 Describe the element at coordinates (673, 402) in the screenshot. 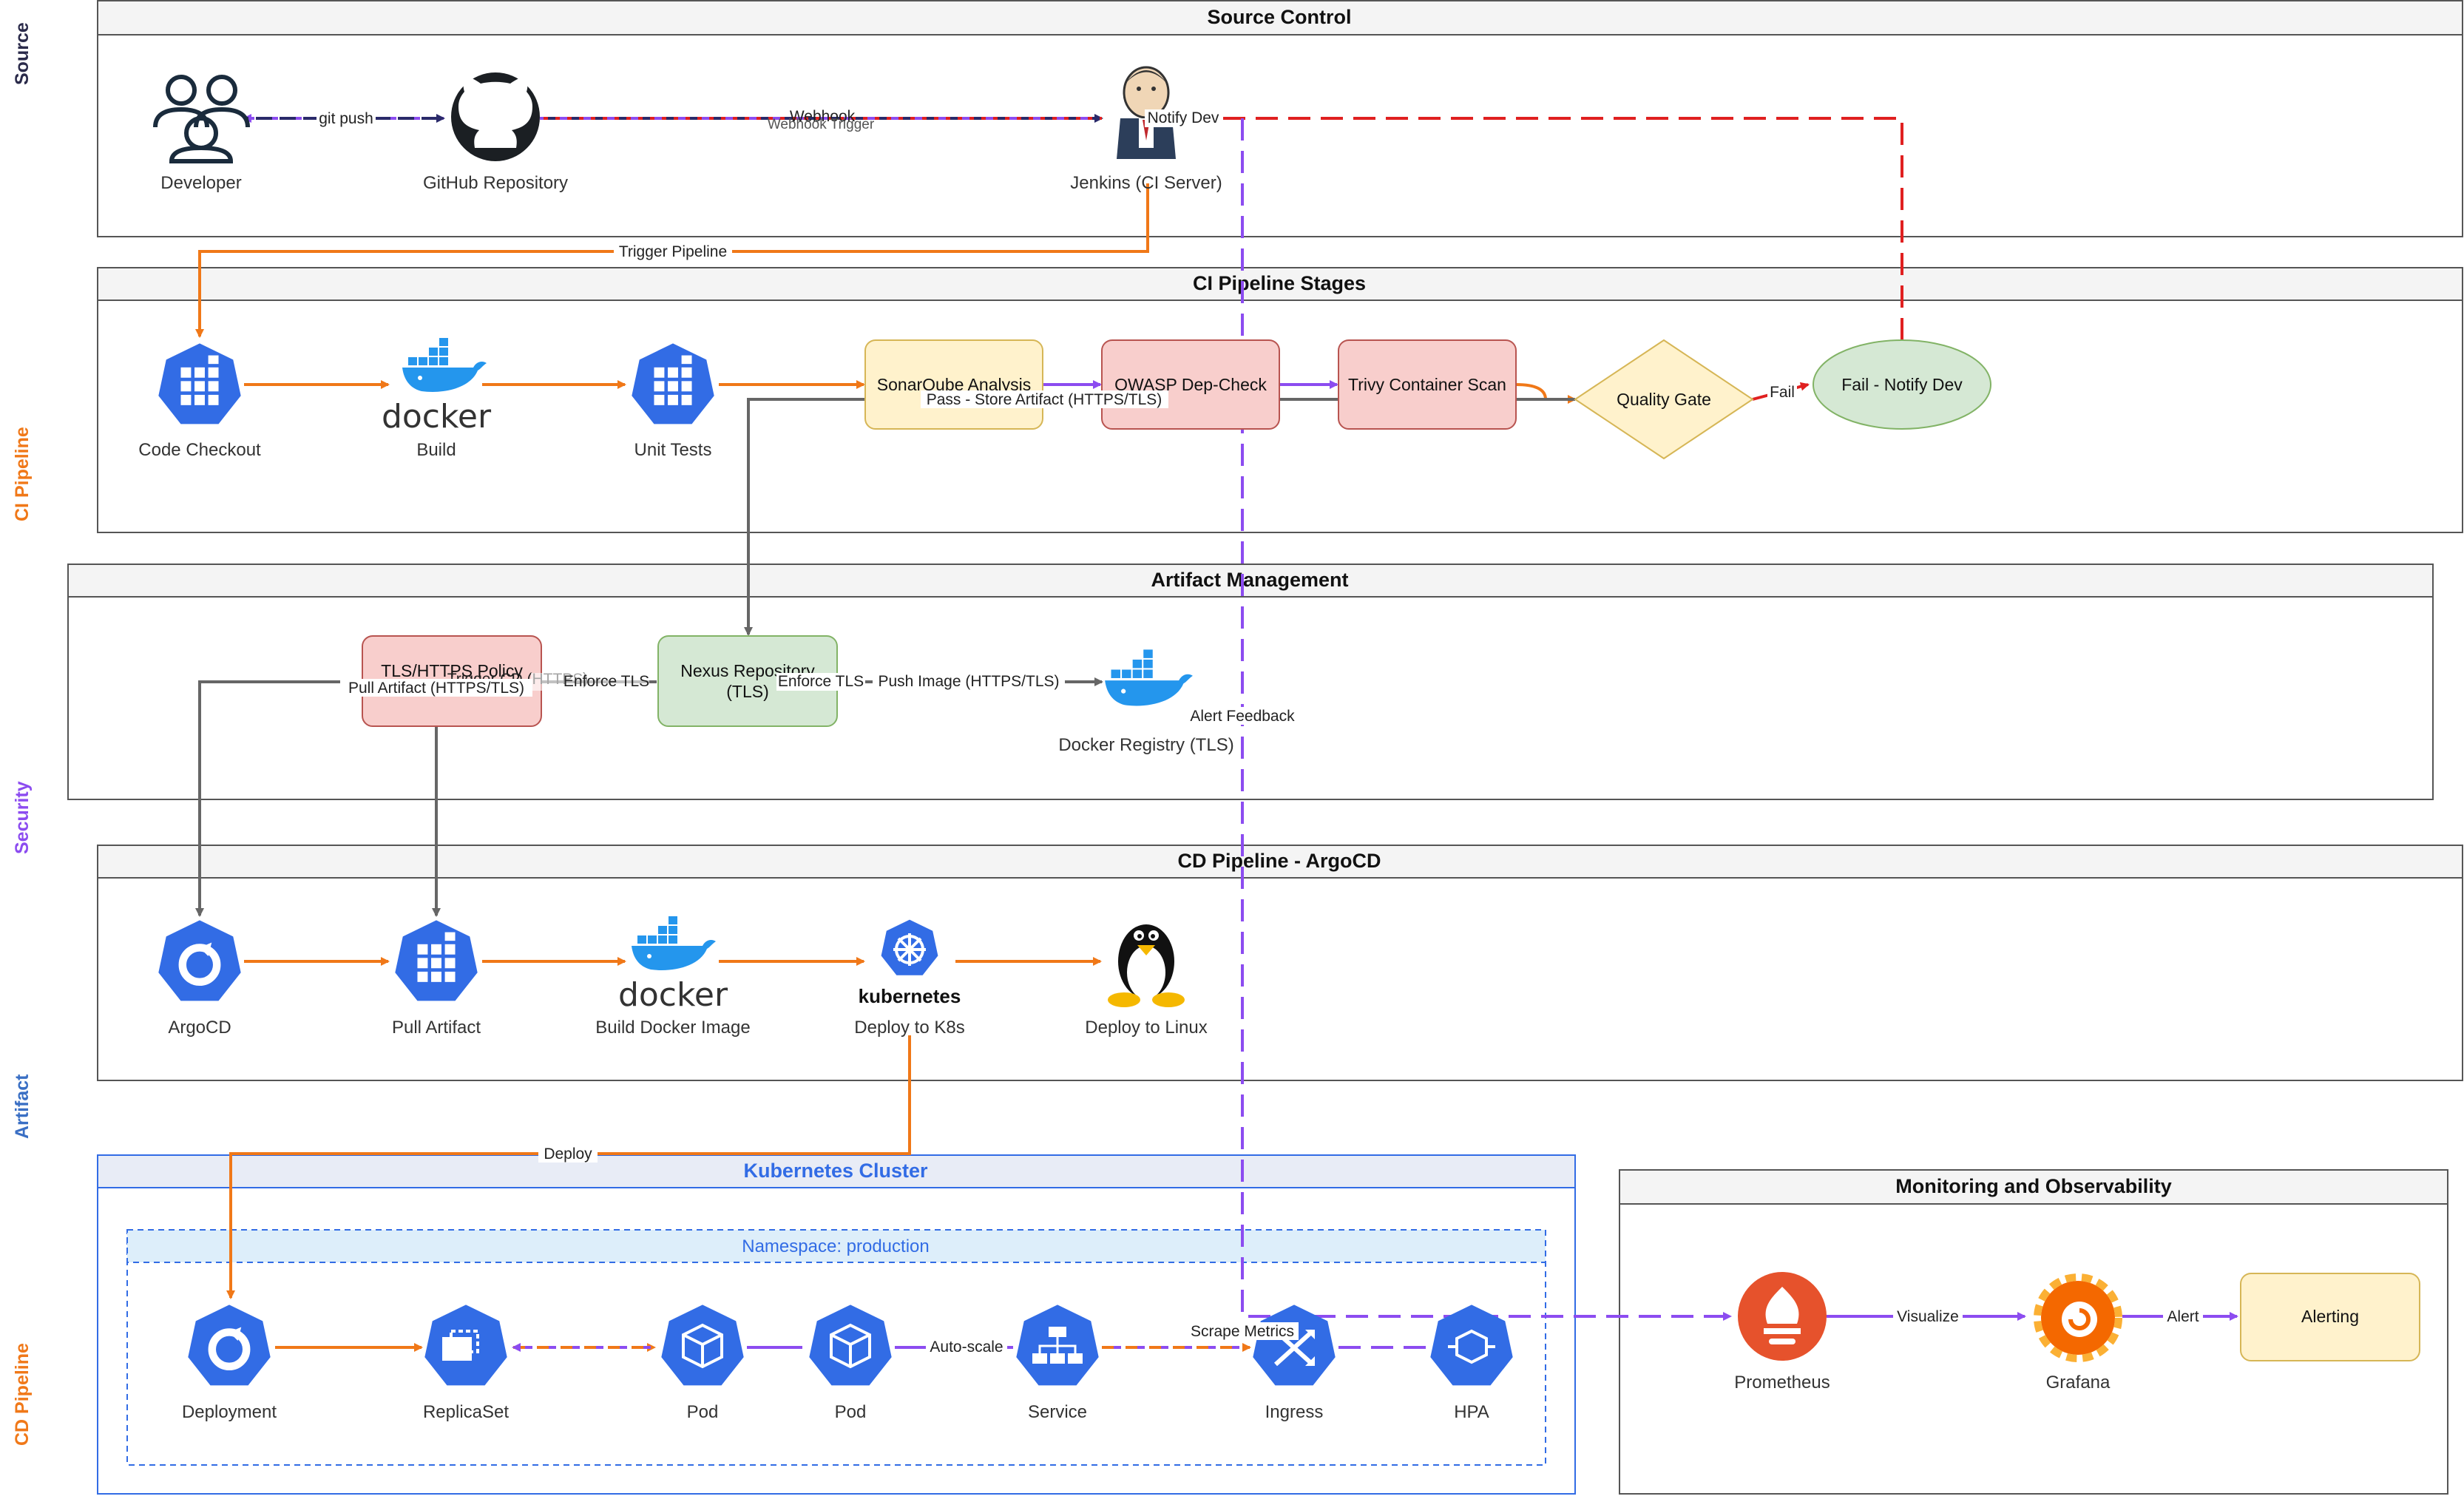

I see `node-unit-tests: Unit Tests` at that location.